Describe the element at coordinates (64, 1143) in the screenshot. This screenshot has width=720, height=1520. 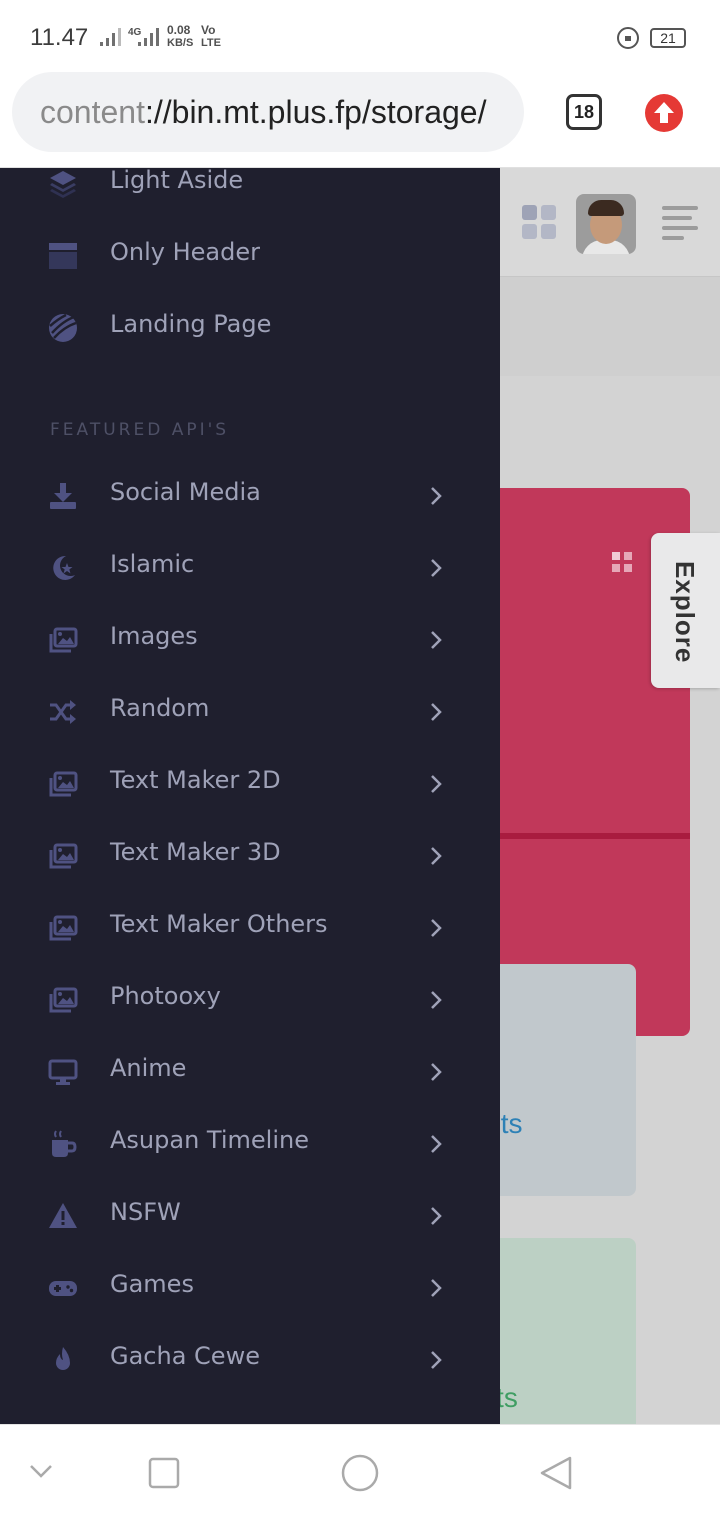
I see `coffee-icon` at that location.